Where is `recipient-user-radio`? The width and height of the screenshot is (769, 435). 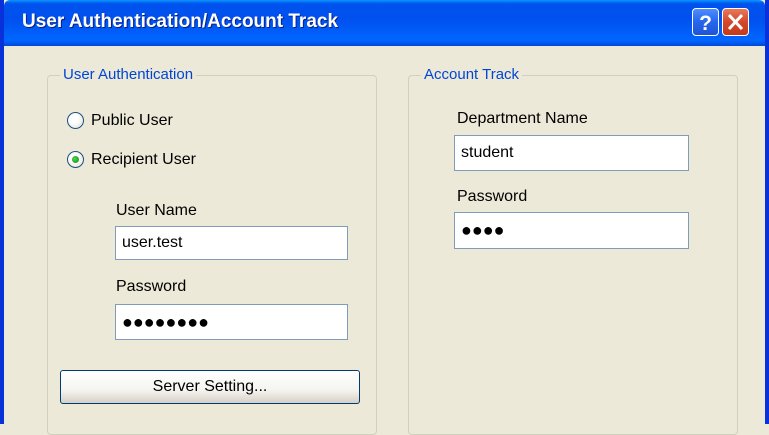 recipient-user-radio is located at coordinates (75, 159).